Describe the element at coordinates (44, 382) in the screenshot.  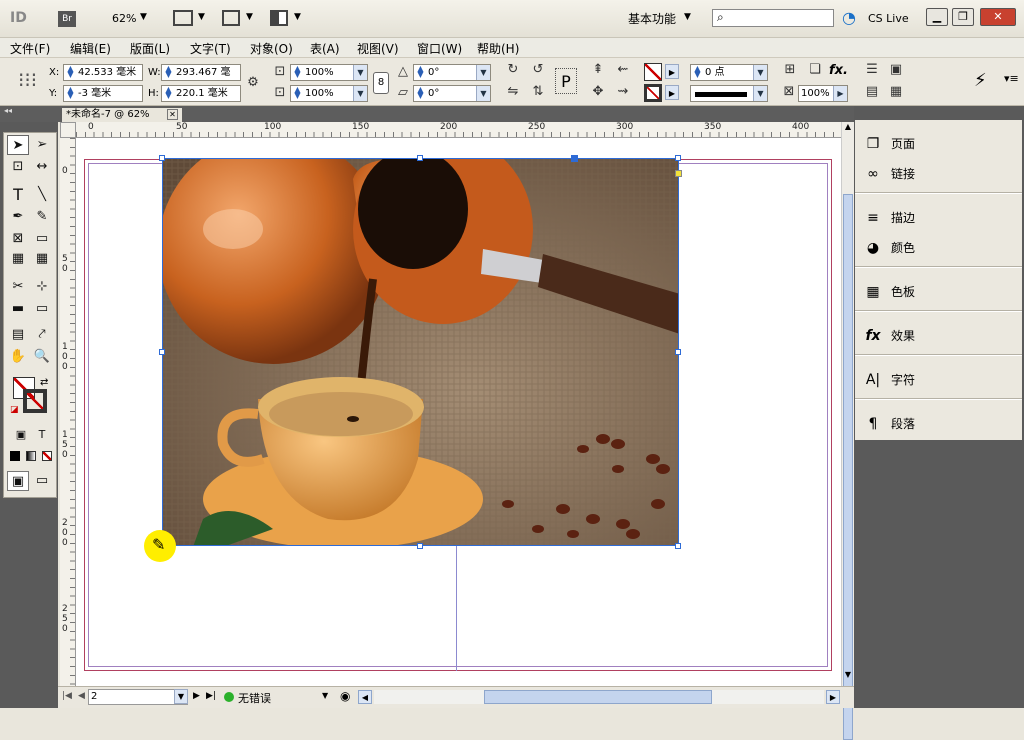
I see `swap-colors-icon: ⇄` at that location.